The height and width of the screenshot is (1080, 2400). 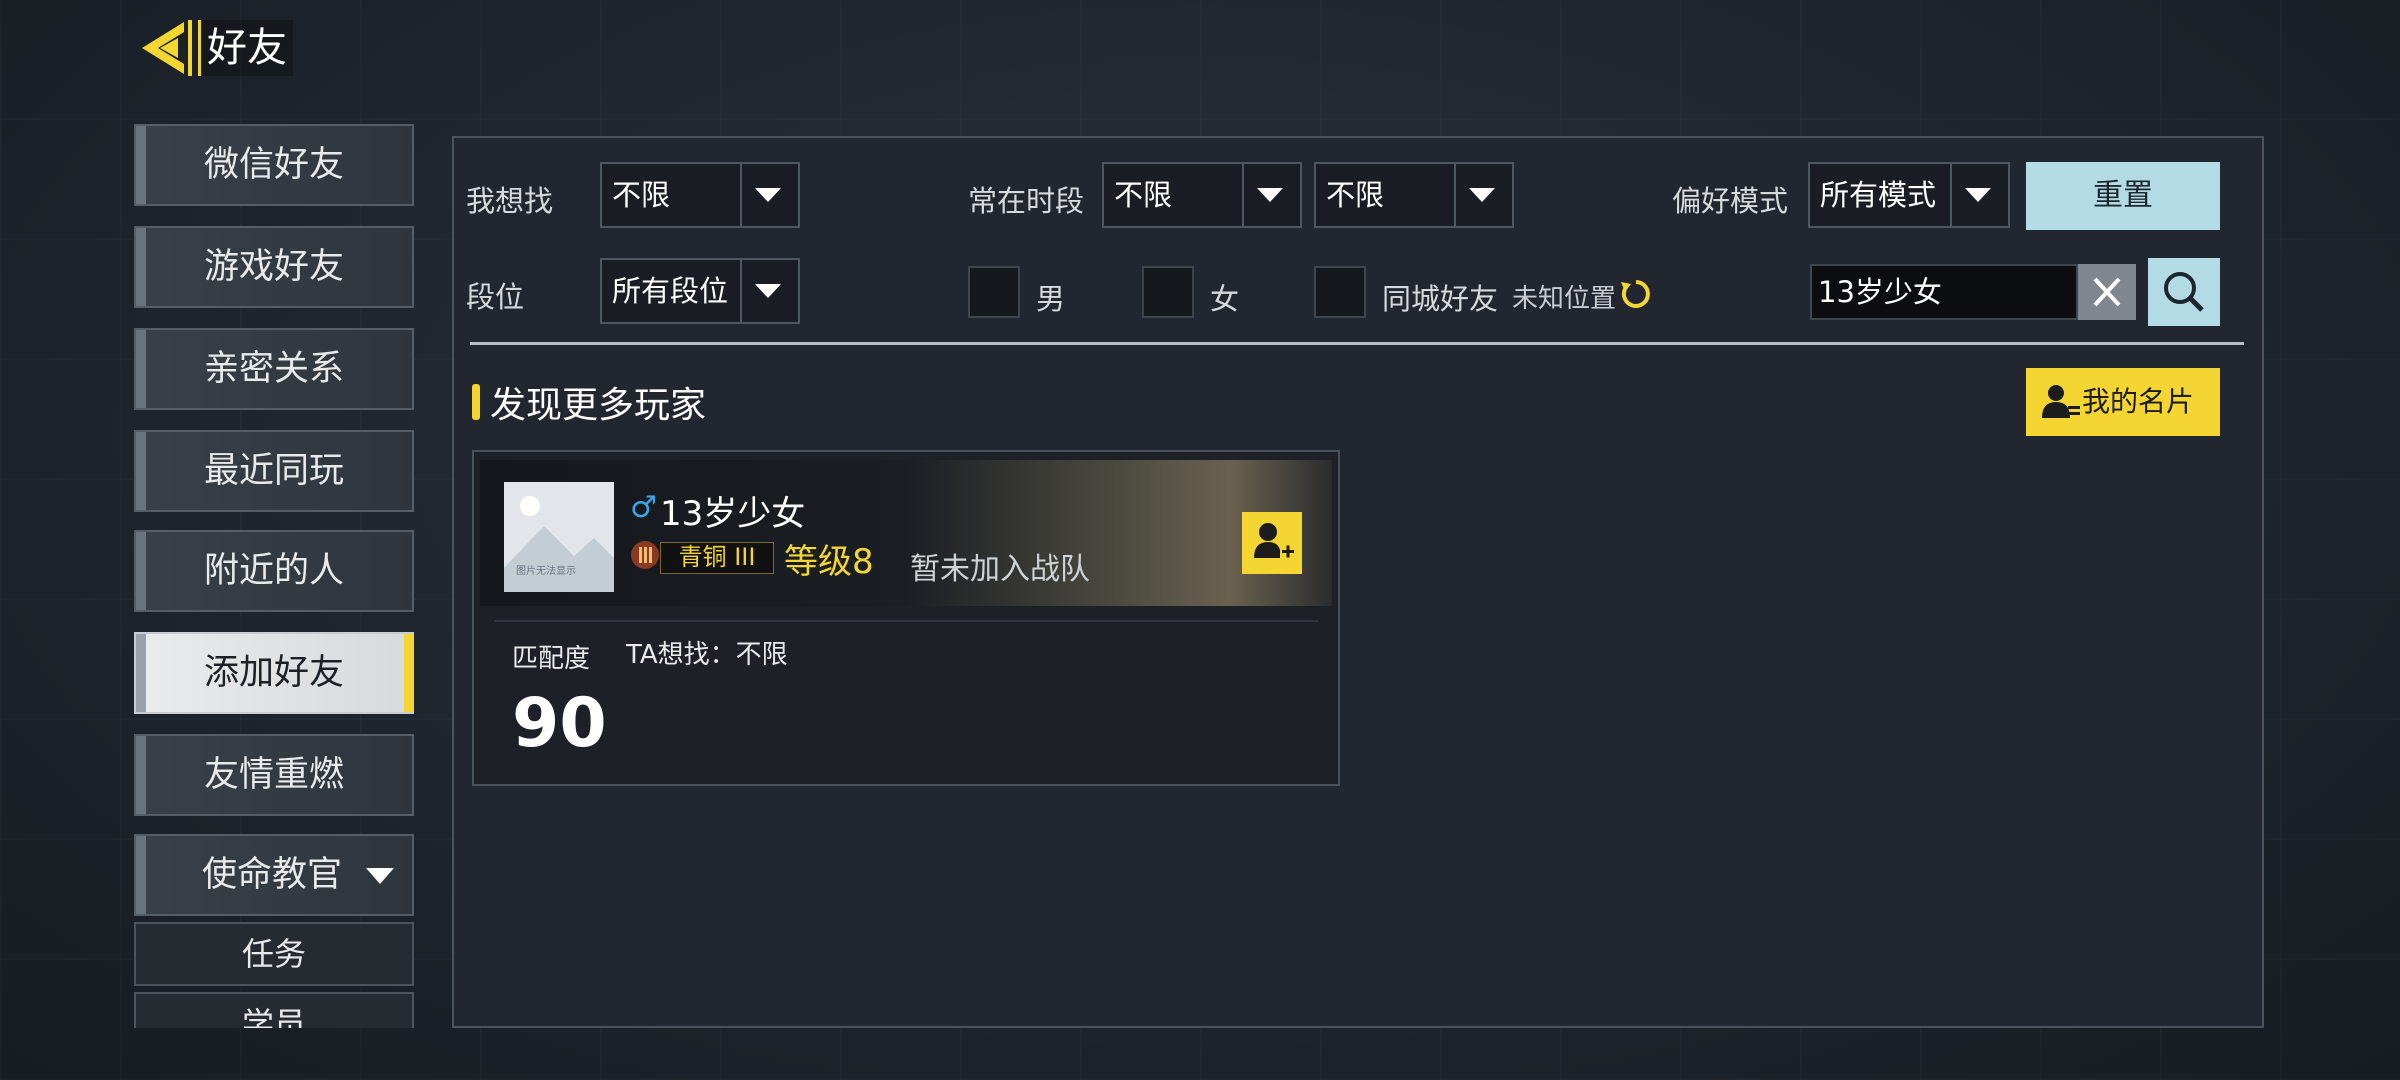 What do you see at coordinates (1880, 292) in the screenshot?
I see `search-input-value: 13岁少女` at bounding box center [1880, 292].